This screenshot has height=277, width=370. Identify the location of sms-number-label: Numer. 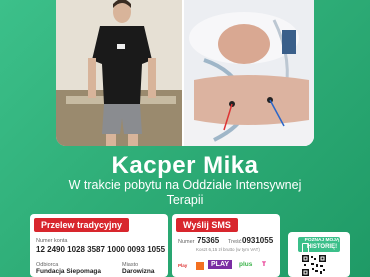
(186, 242).